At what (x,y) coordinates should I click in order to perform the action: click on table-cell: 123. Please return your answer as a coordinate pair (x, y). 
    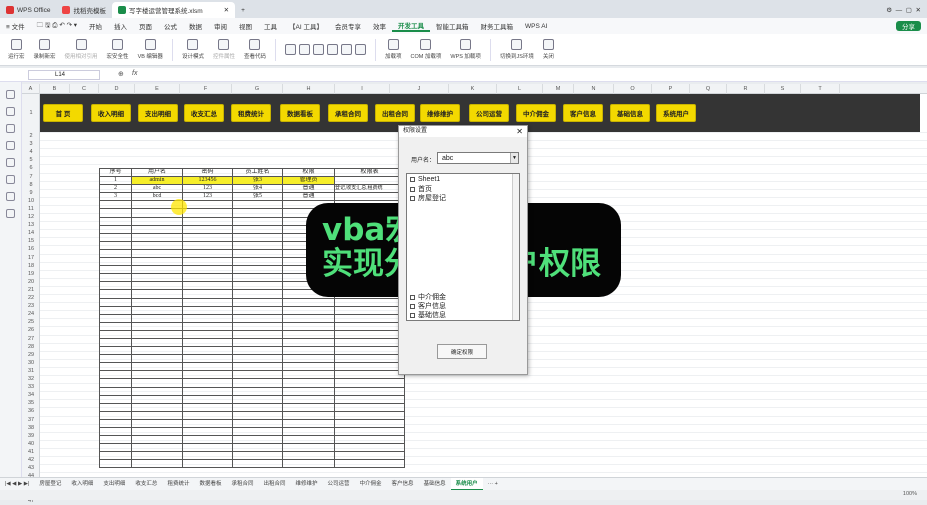
    Looking at the image, I should click on (207, 189).